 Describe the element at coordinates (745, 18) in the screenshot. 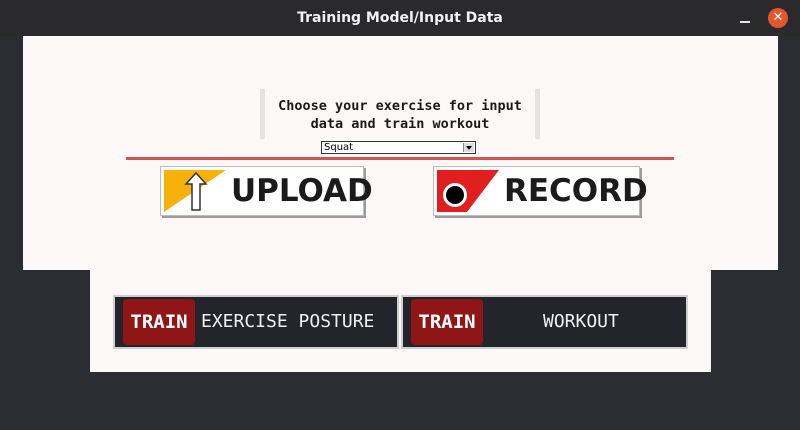

I see `minimize-button` at that location.